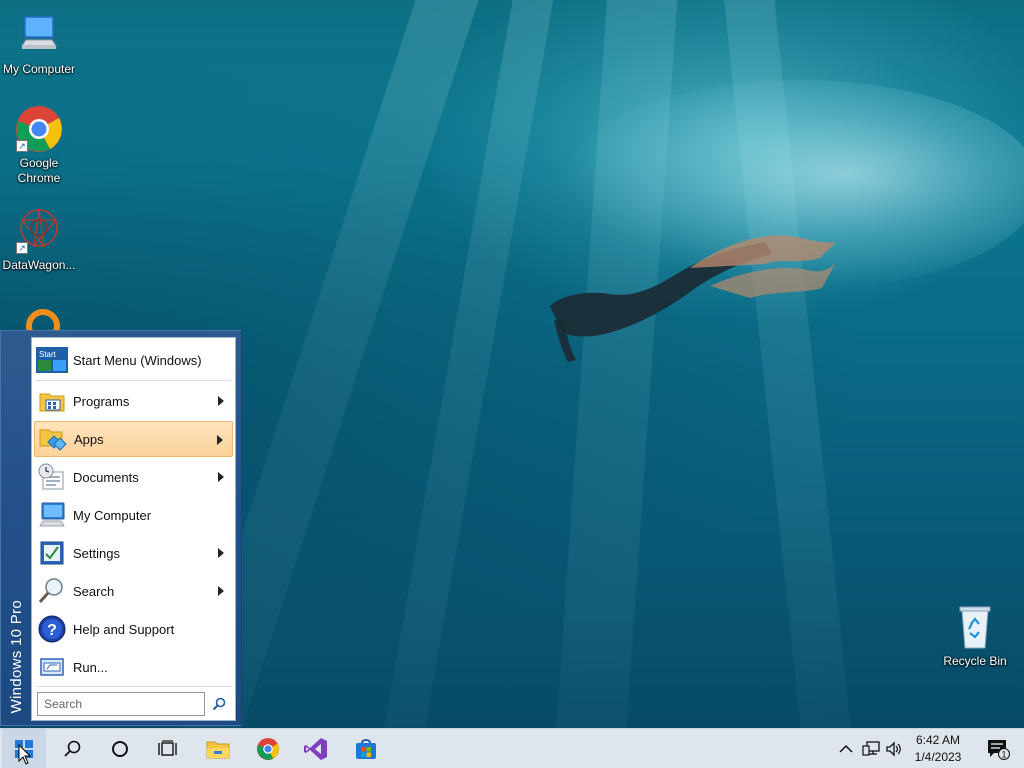  I want to click on diver-silhouette, so click(693, 298).